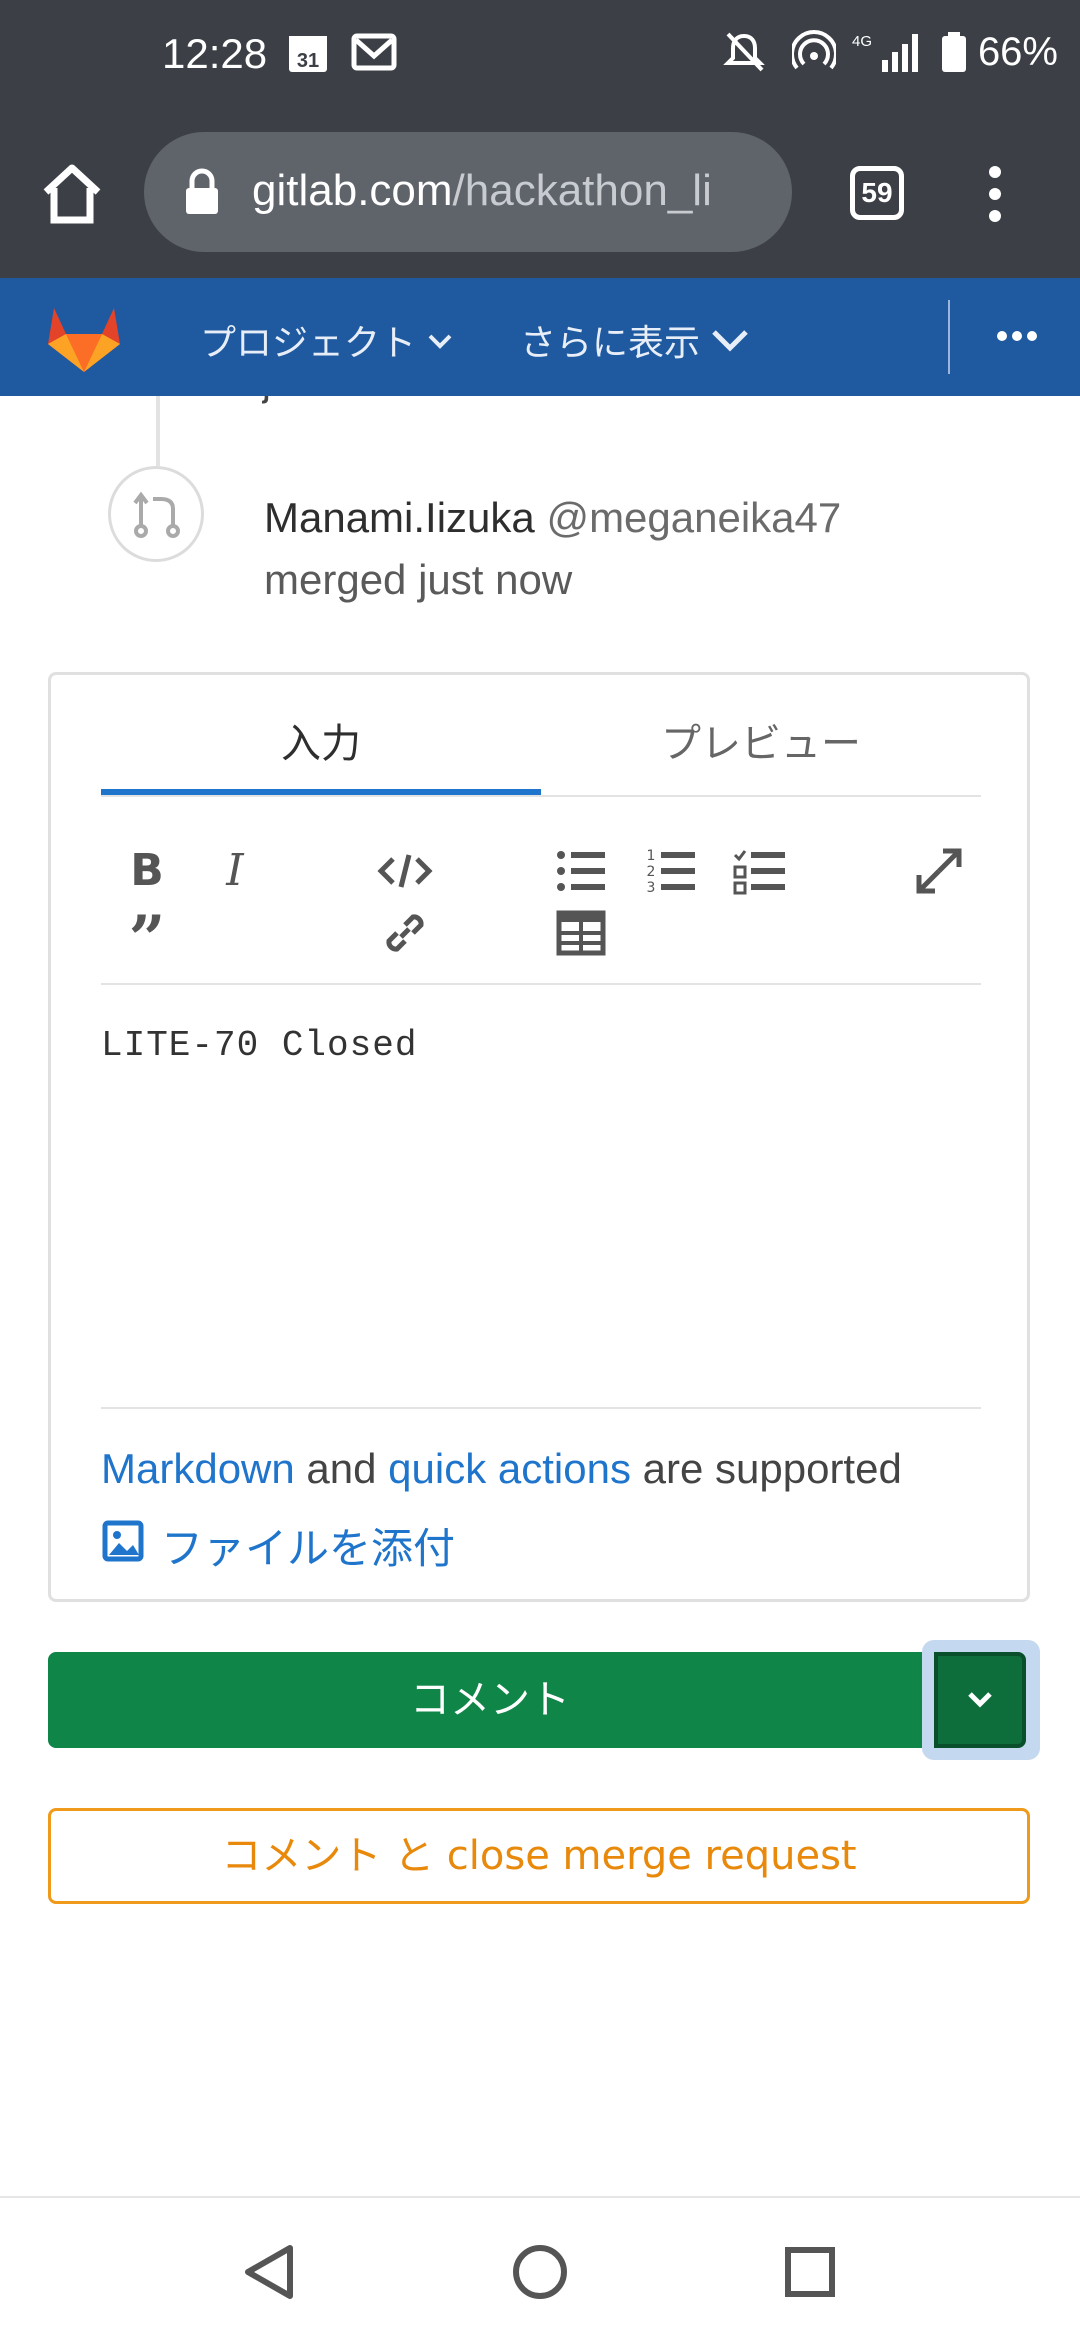 The height and width of the screenshot is (2340, 1080). I want to click on svg-text: 4G, so click(862, 41).